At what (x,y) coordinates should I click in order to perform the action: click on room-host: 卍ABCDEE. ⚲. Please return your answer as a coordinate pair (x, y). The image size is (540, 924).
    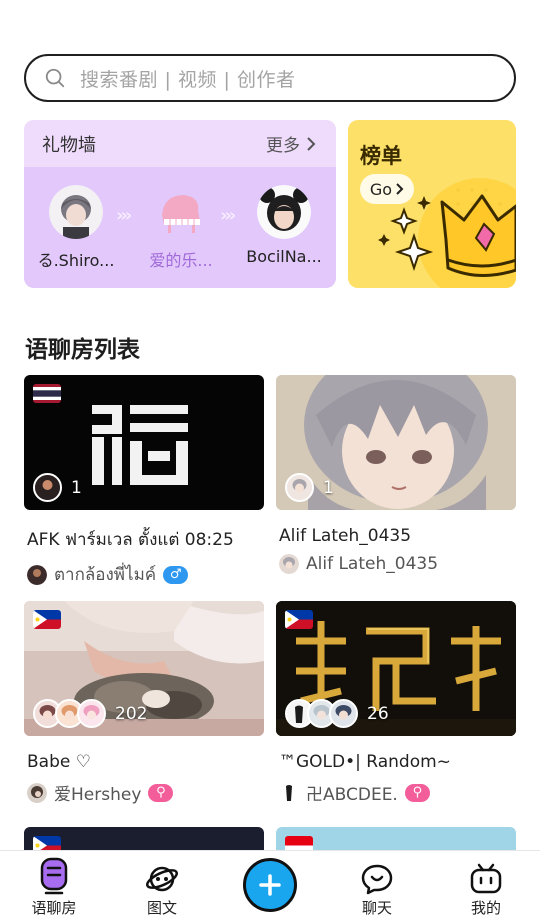
    Looking at the image, I should click on (397, 792).